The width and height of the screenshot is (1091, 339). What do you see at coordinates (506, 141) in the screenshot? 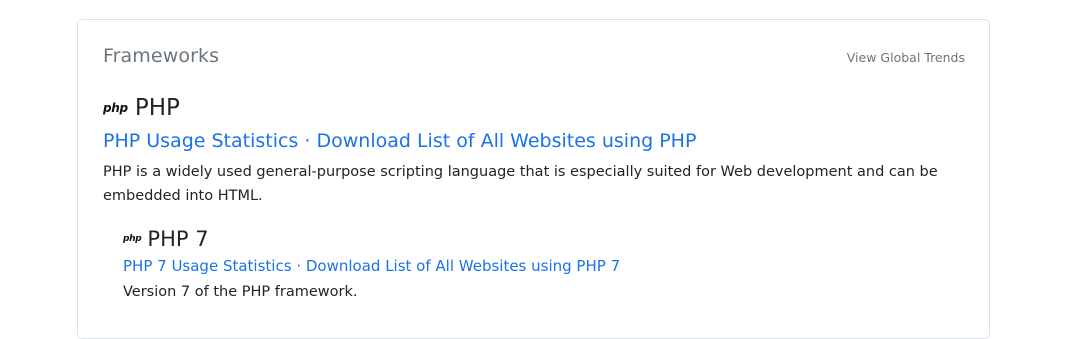
I see `download-websites-link: Download List of All Websites using PHP` at bounding box center [506, 141].